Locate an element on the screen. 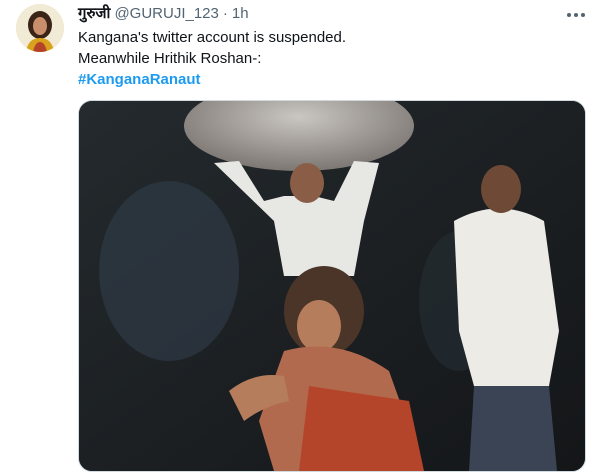 The image size is (600, 472). more-horizontal-icon is located at coordinates (576, 15).